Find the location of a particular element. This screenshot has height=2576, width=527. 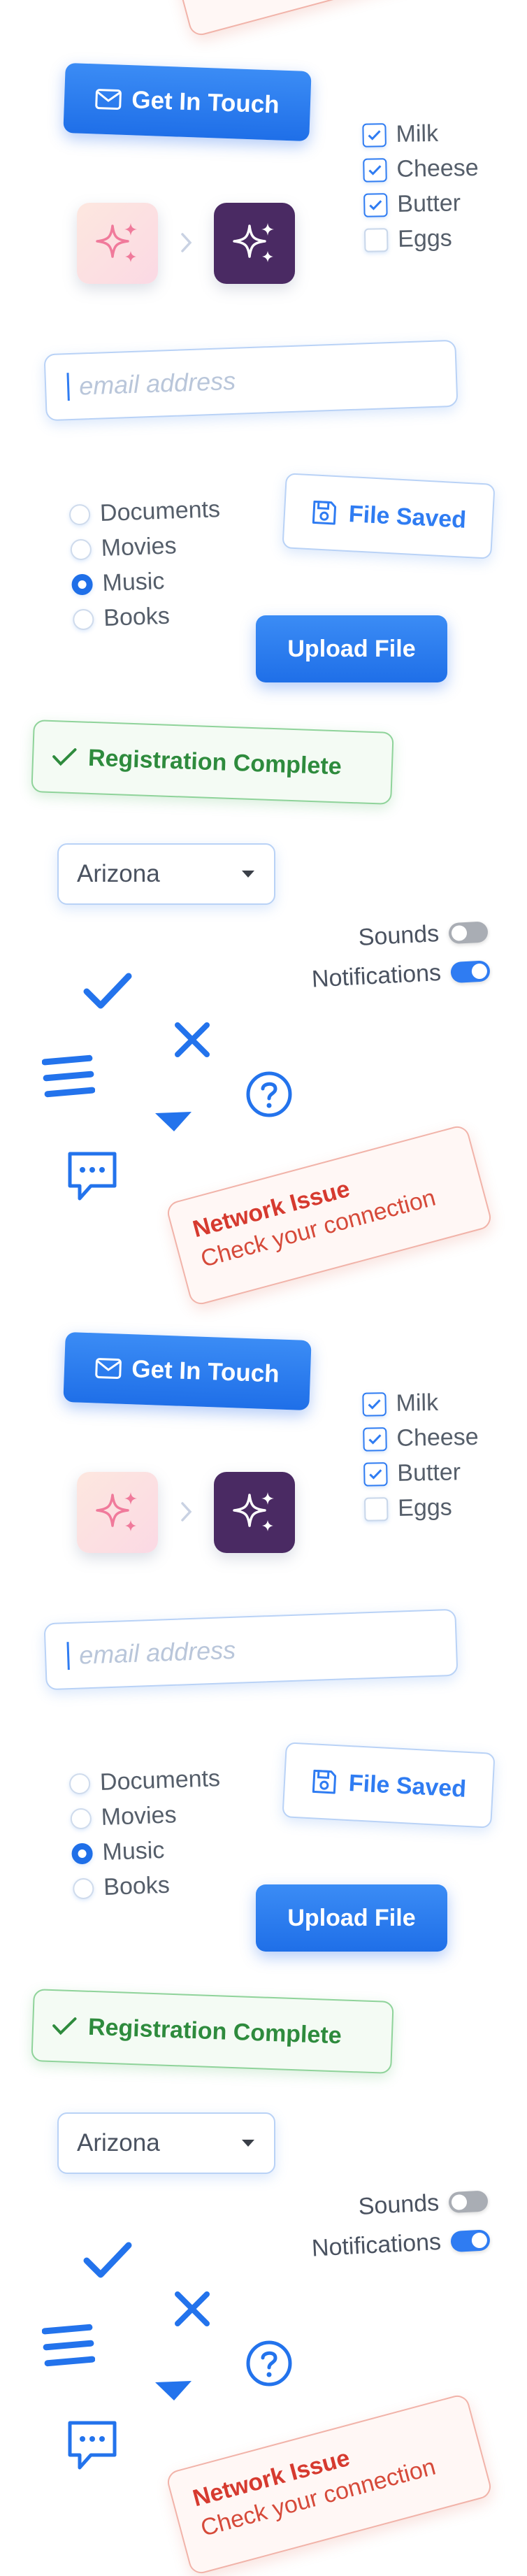

email-placeholder: email address is located at coordinates (157, 1652).